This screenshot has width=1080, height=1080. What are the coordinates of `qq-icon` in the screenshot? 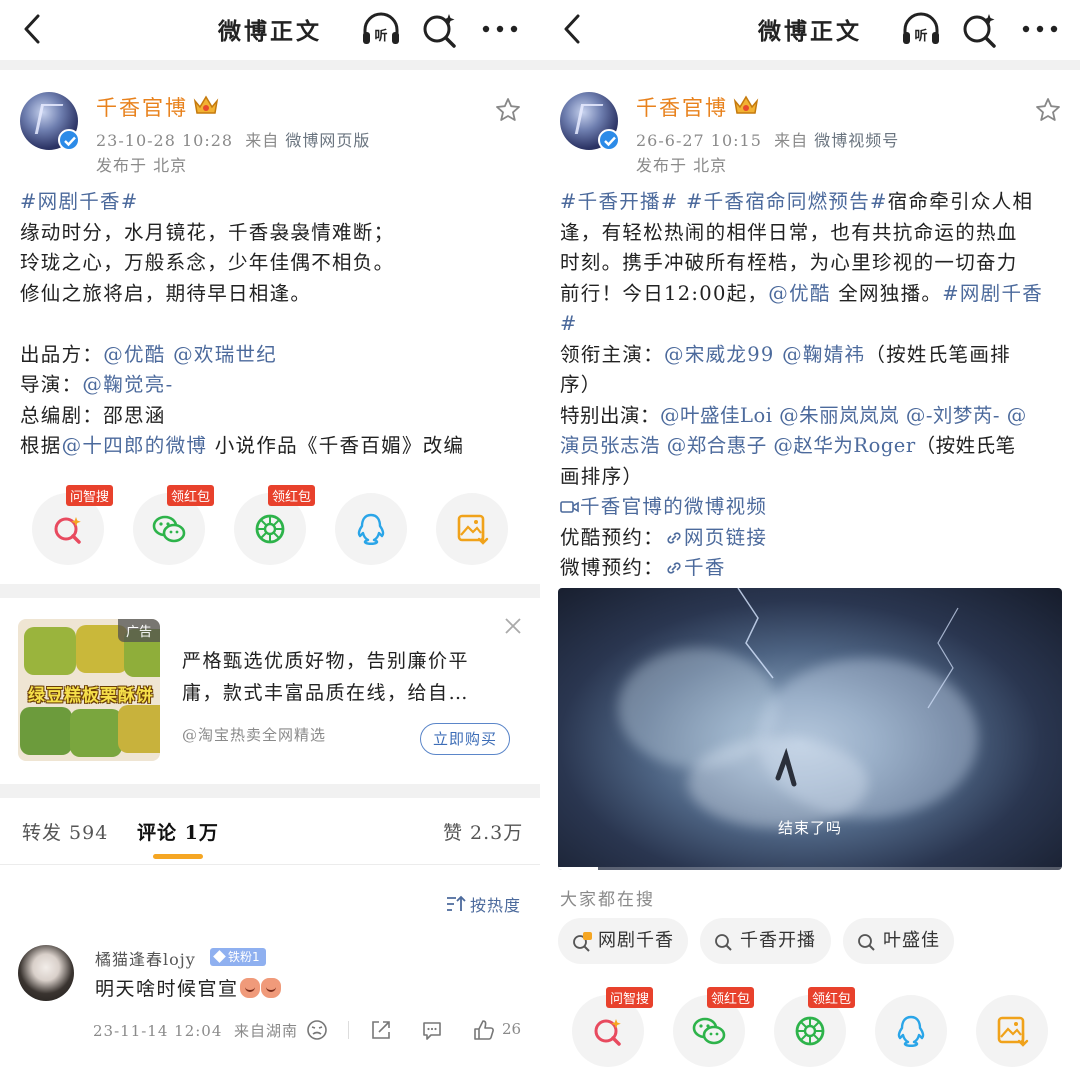 It's located at (911, 1031).